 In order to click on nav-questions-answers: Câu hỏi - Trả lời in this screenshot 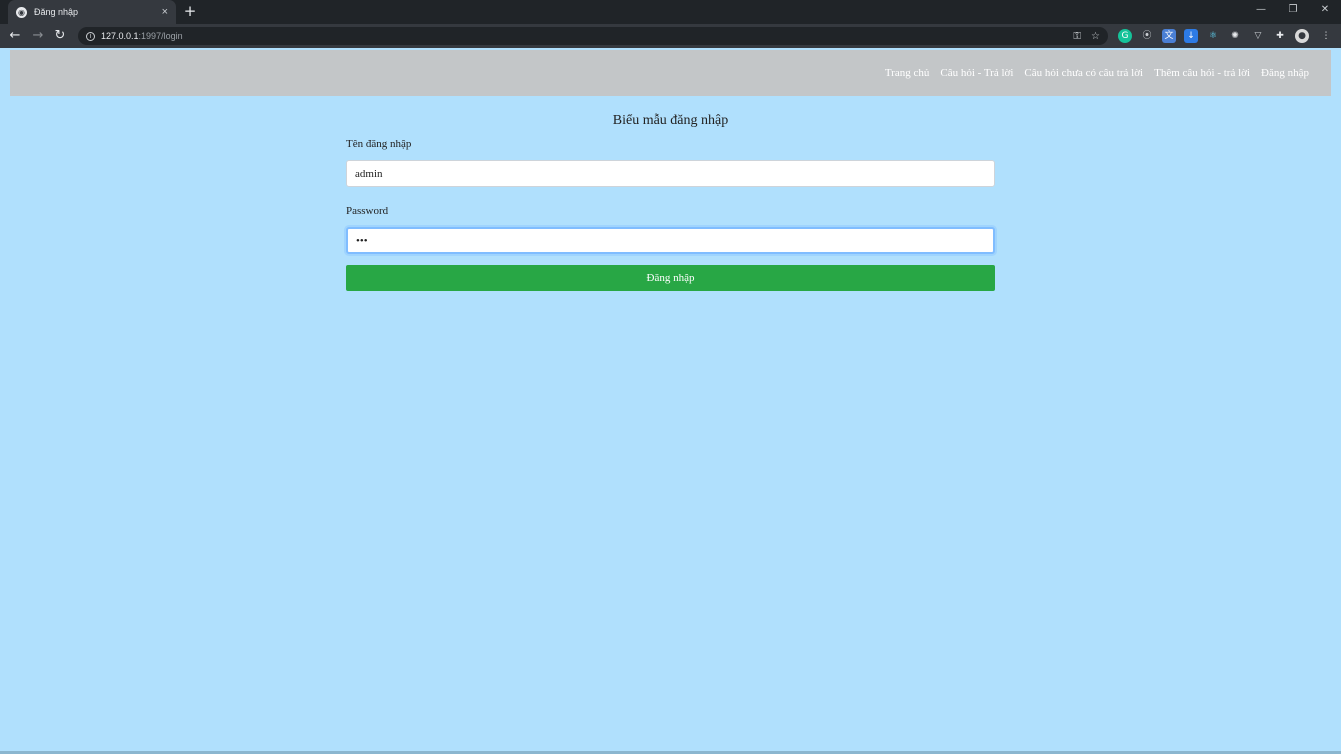, I will do `click(976, 73)`.